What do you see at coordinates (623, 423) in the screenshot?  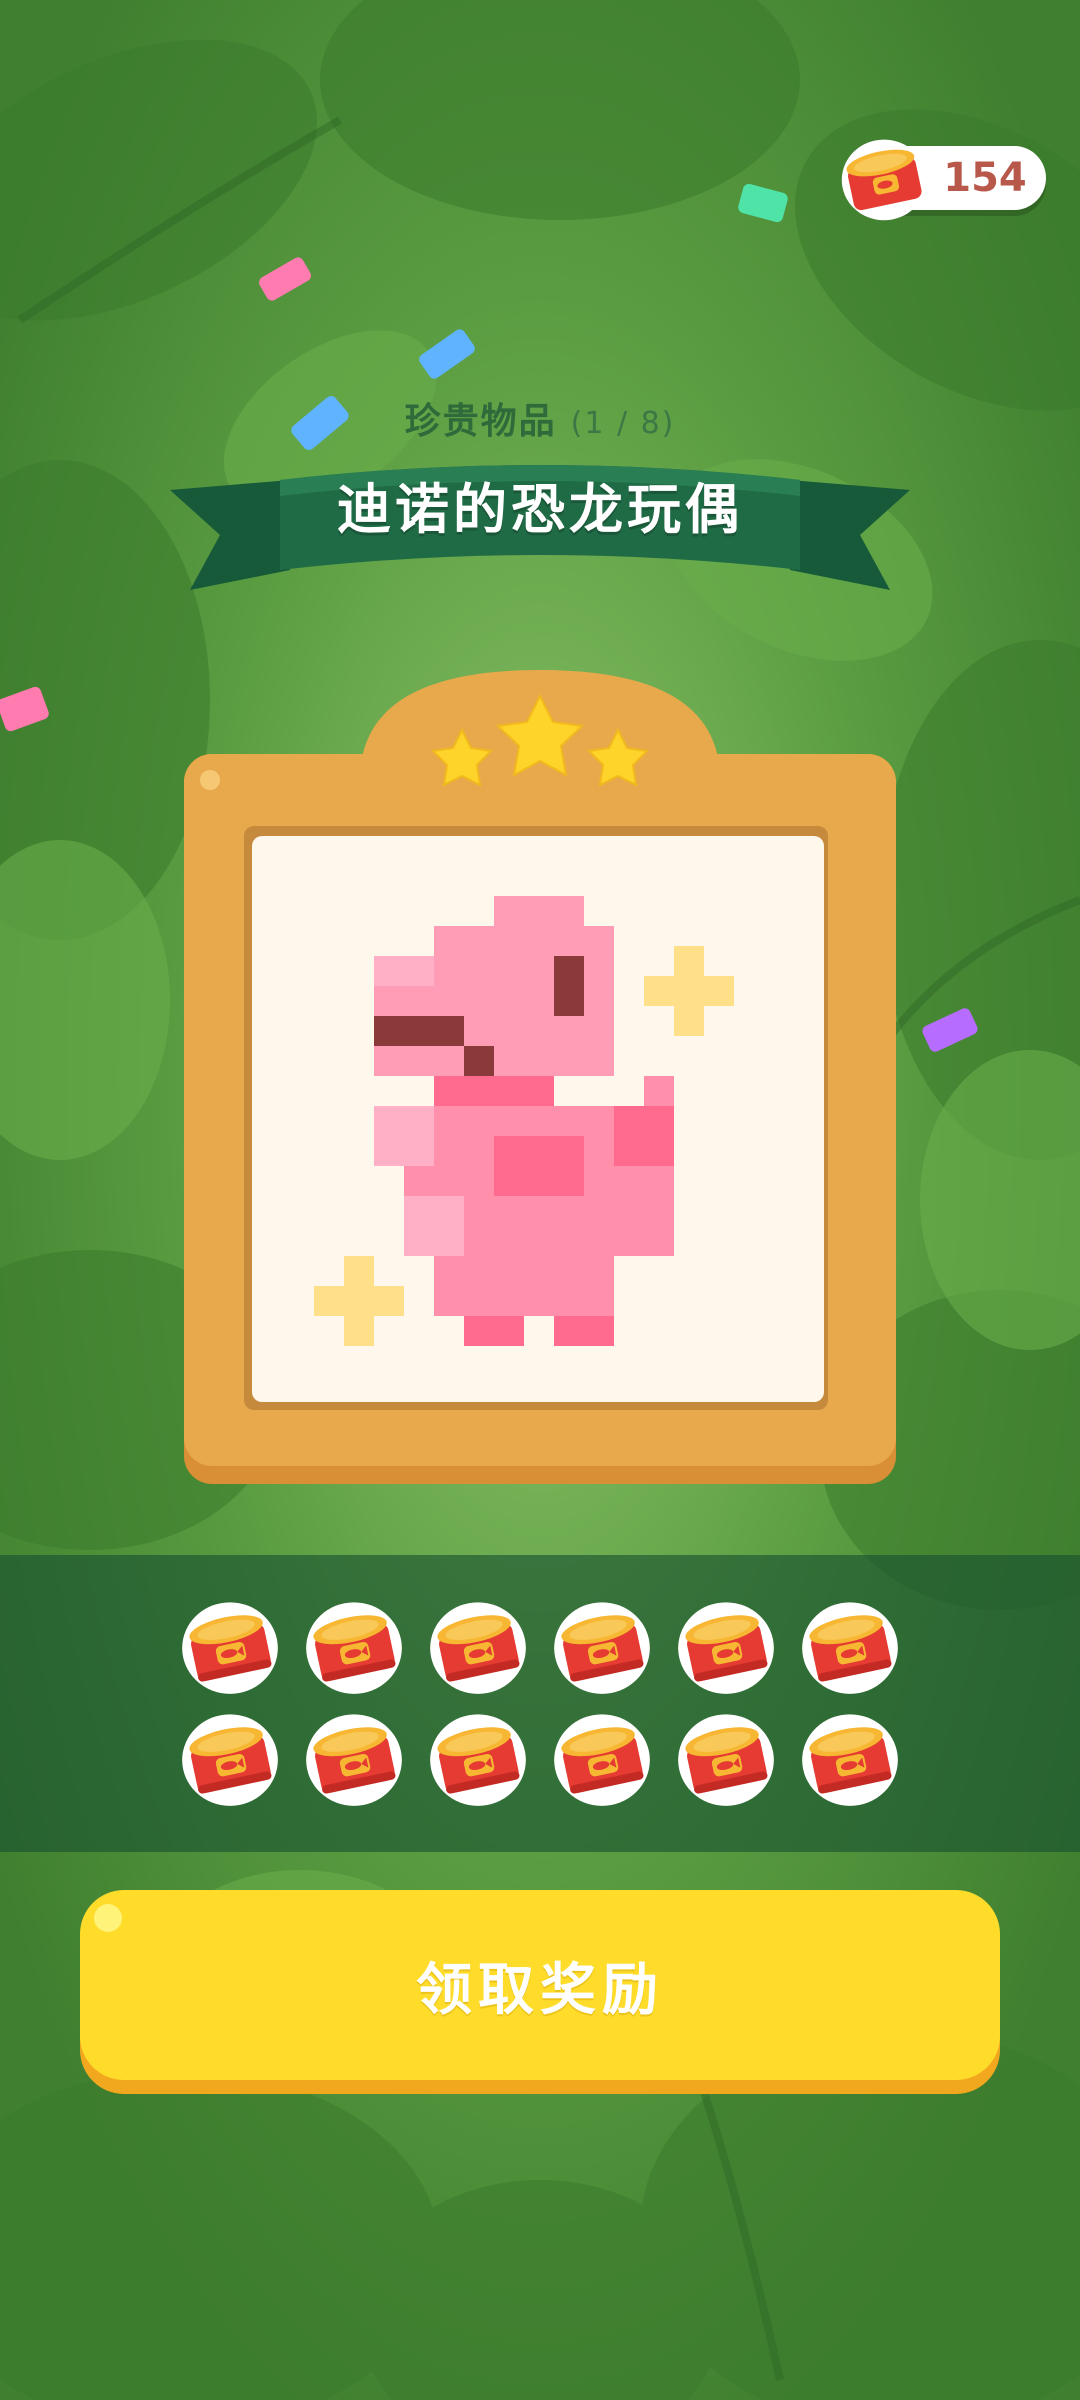 I see `item-progress-label: (1 / 8)` at bounding box center [623, 423].